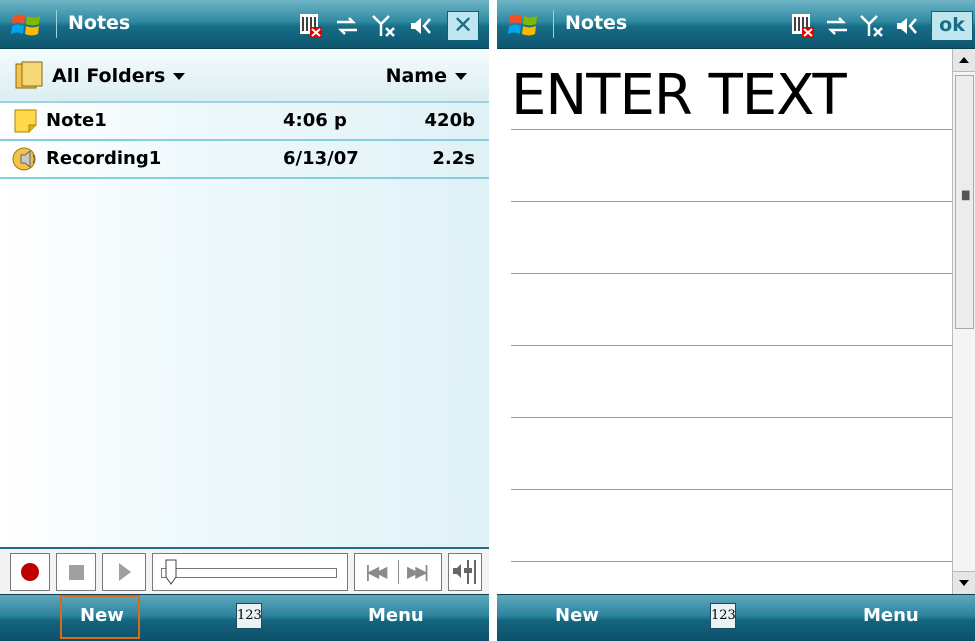 Image resolution: width=975 pixels, height=641 pixels. Describe the element at coordinates (244, 122) in the screenshot. I see `list-item: Note1 4:06 p 420b` at that location.